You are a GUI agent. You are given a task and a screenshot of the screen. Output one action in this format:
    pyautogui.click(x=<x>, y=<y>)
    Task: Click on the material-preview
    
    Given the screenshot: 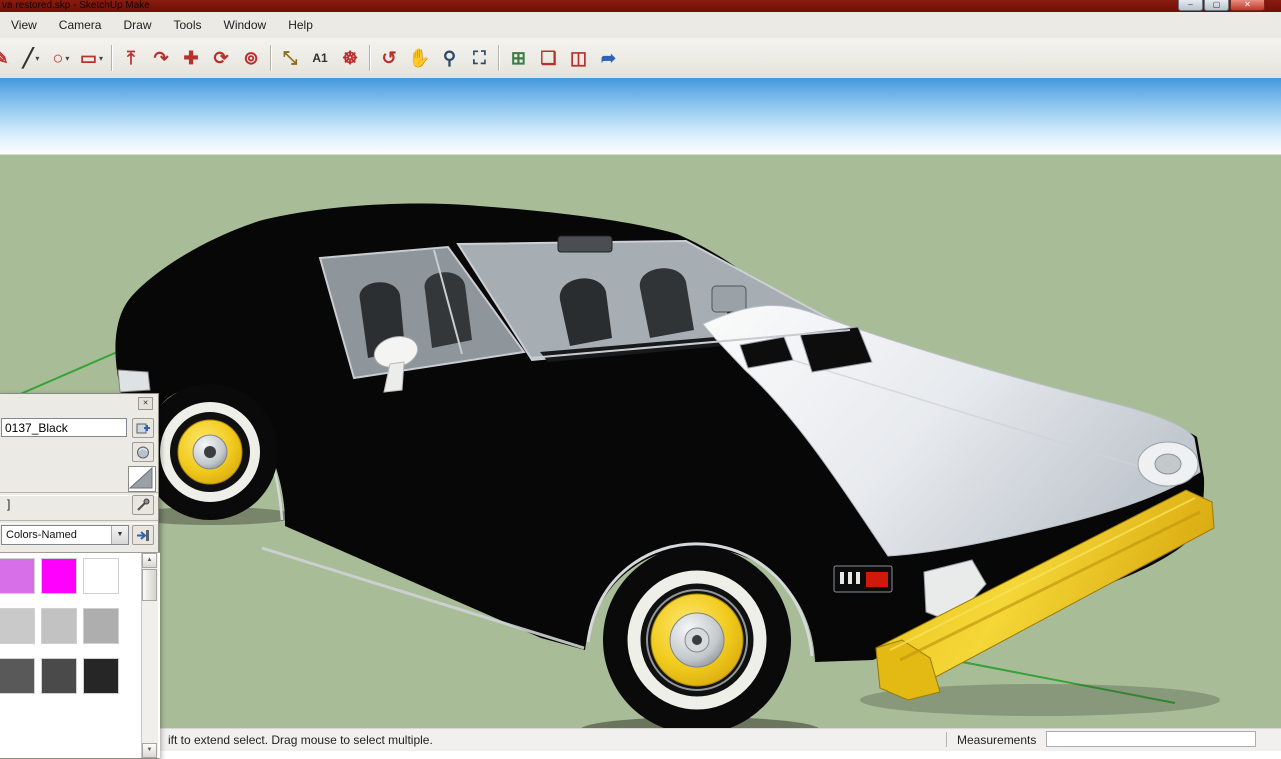 What is the action you would take?
    pyautogui.click(x=142, y=479)
    